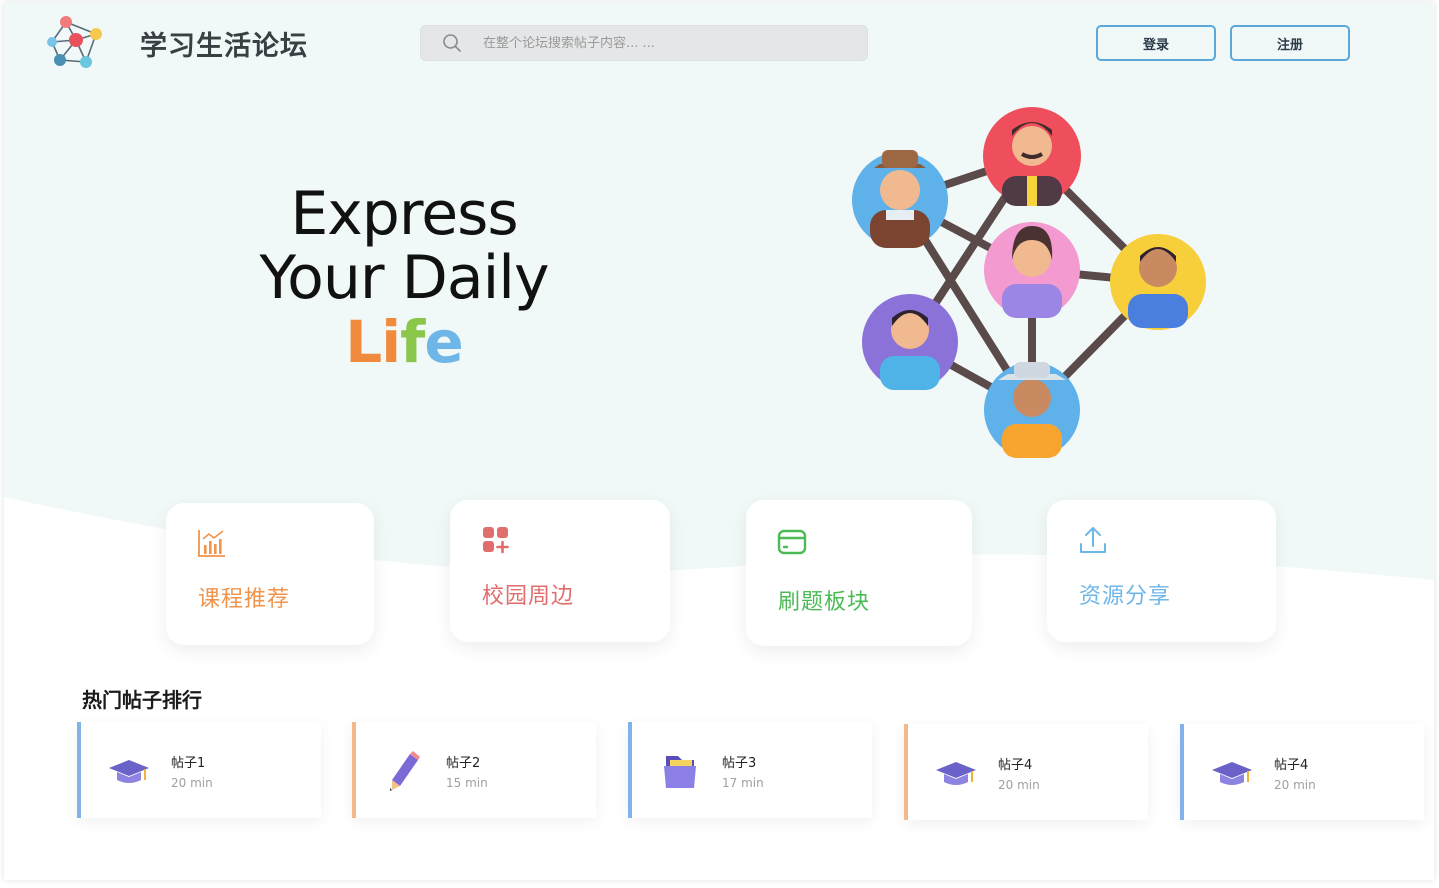 This screenshot has width=1439, height=888. I want to click on brand-title: 学习生活论坛, so click(224, 46).